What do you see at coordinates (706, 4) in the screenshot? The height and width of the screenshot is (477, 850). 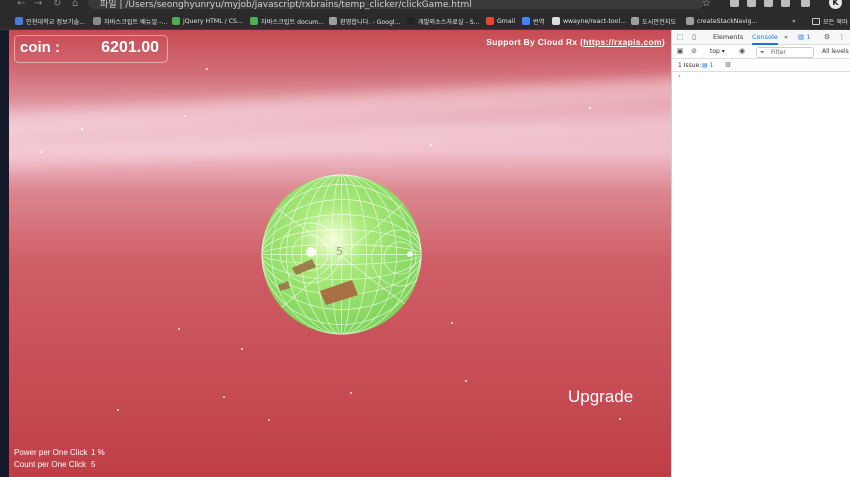 I see `bookmark-star-icon: ☆` at bounding box center [706, 4].